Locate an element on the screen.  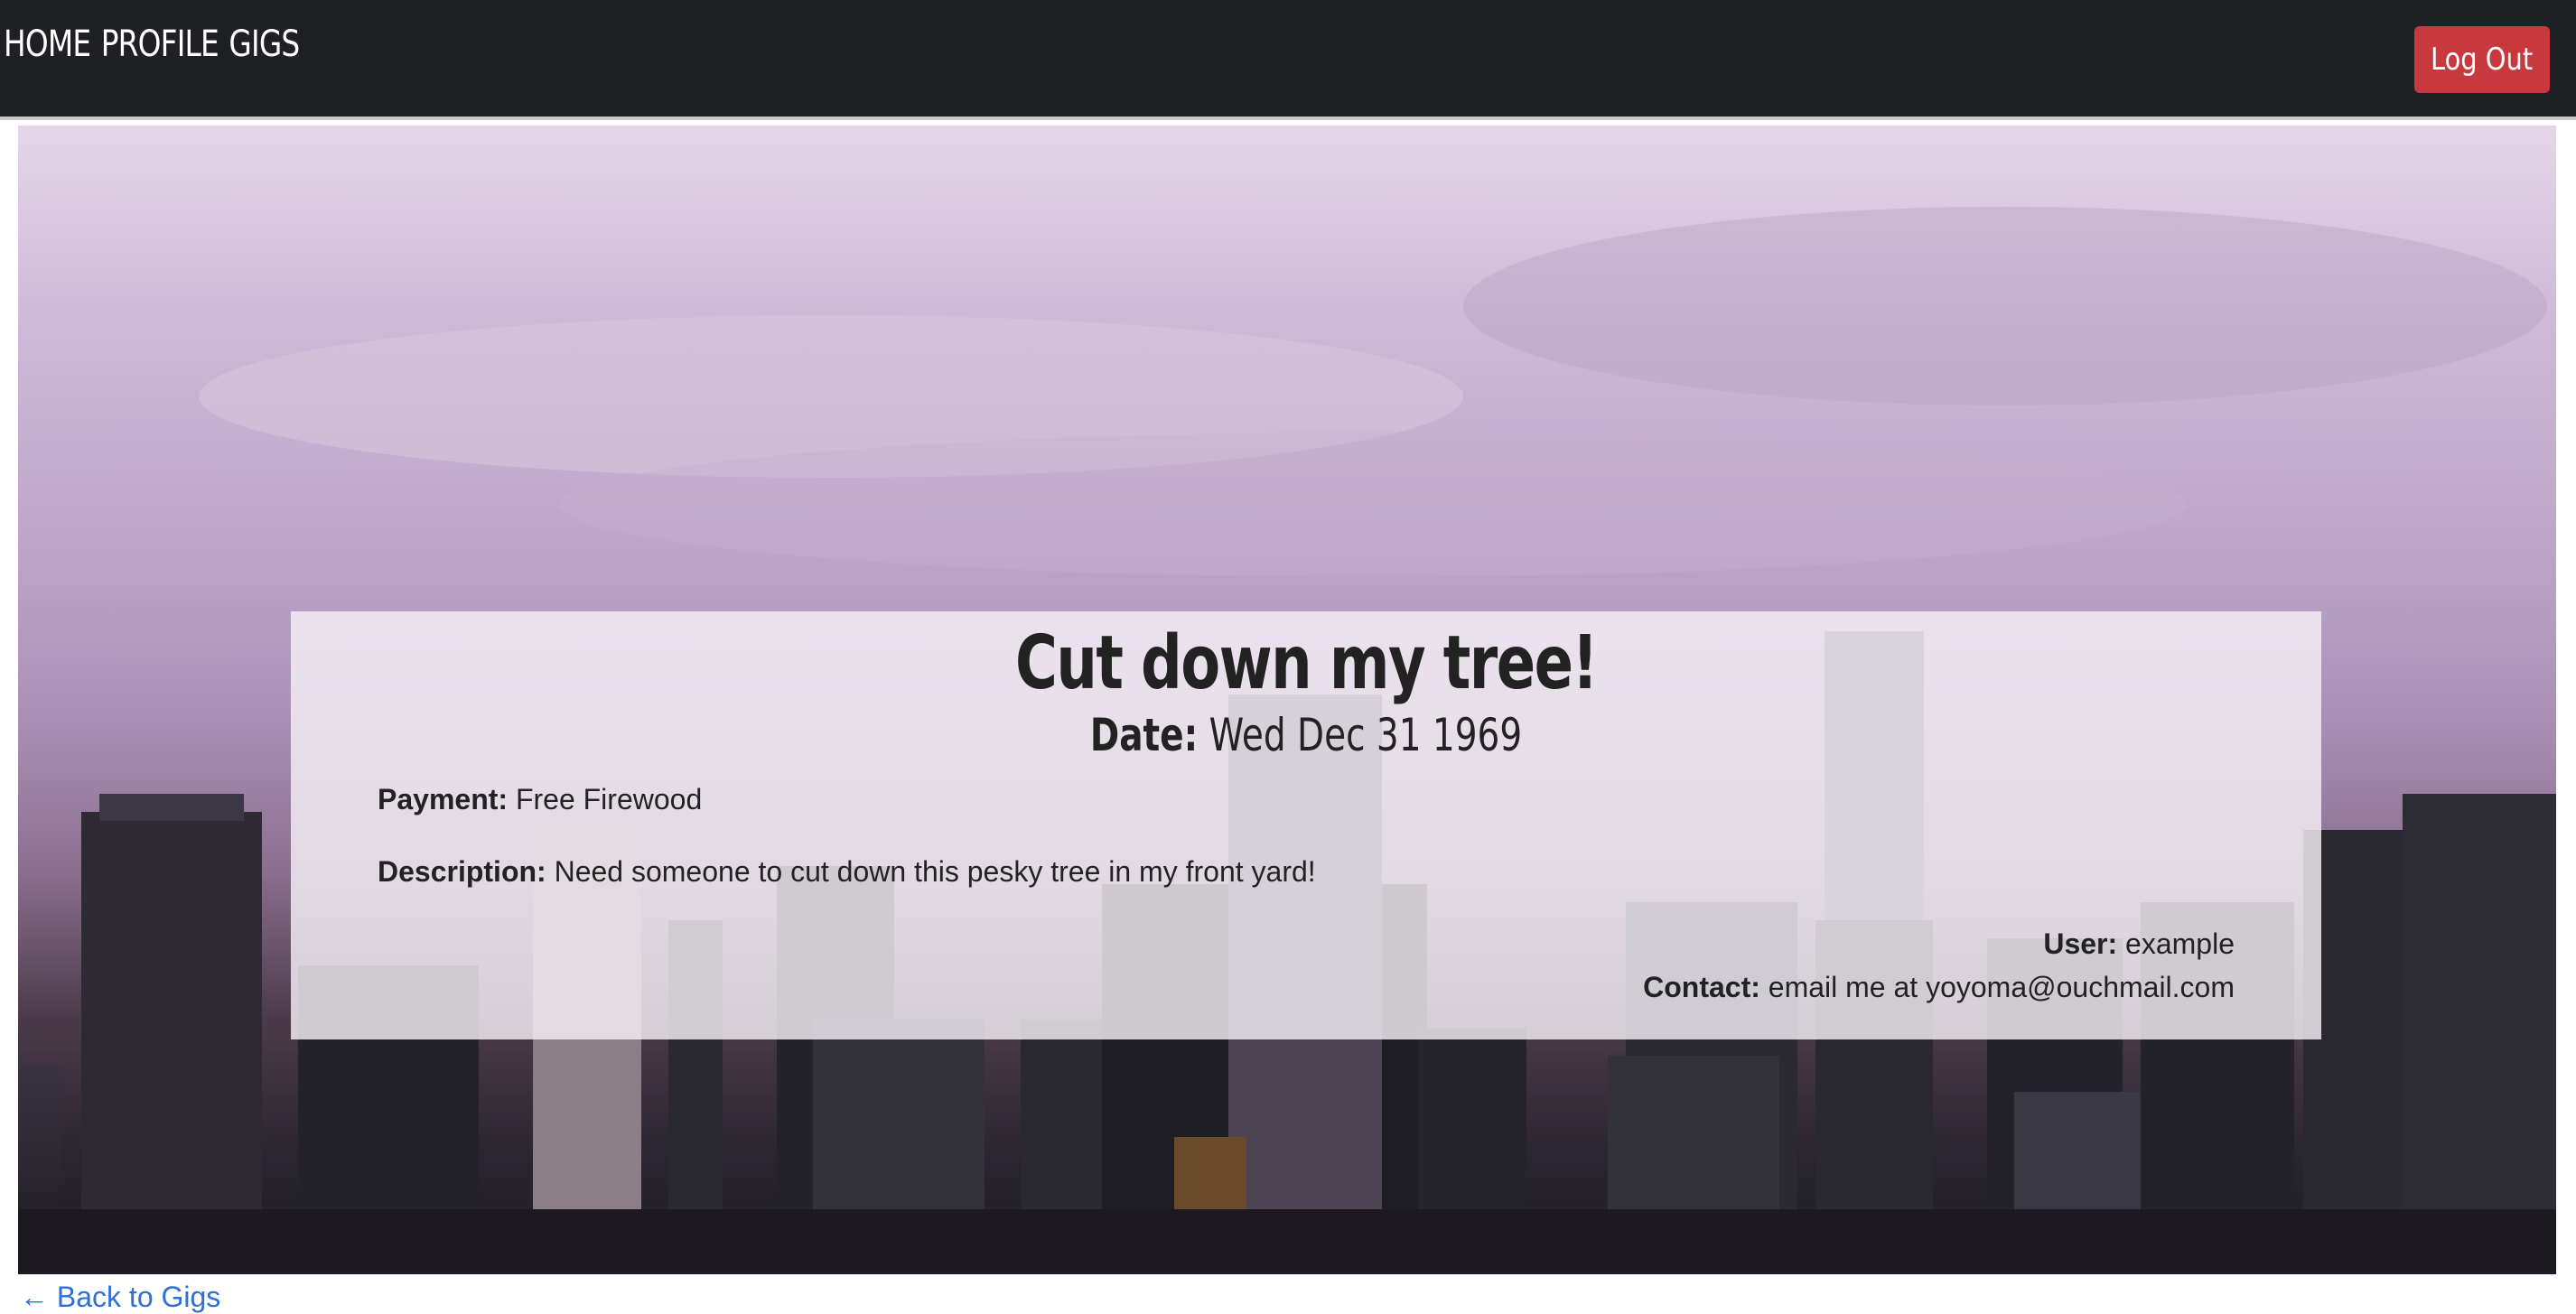
nav-link-profile: PROFILE is located at coordinates (160, 44).